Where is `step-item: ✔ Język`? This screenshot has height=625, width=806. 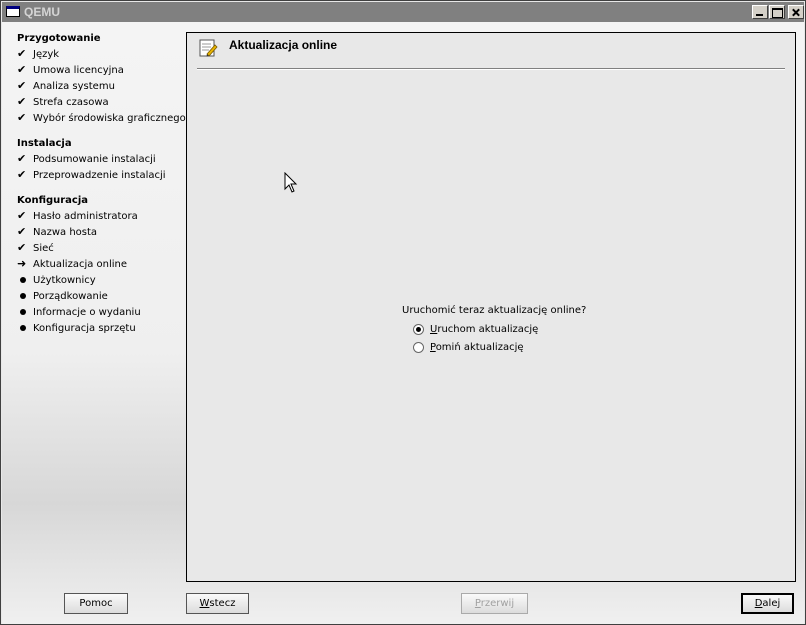 step-item: ✔ Język is located at coordinates (38, 53).